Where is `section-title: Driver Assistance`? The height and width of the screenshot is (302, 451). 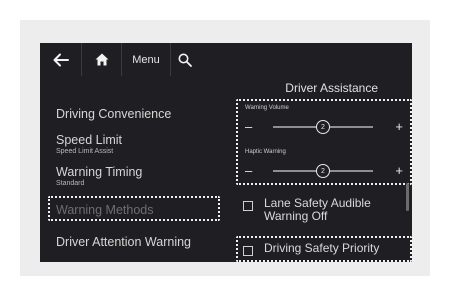
section-title: Driver Assistance is located at coordinates (331, 88).